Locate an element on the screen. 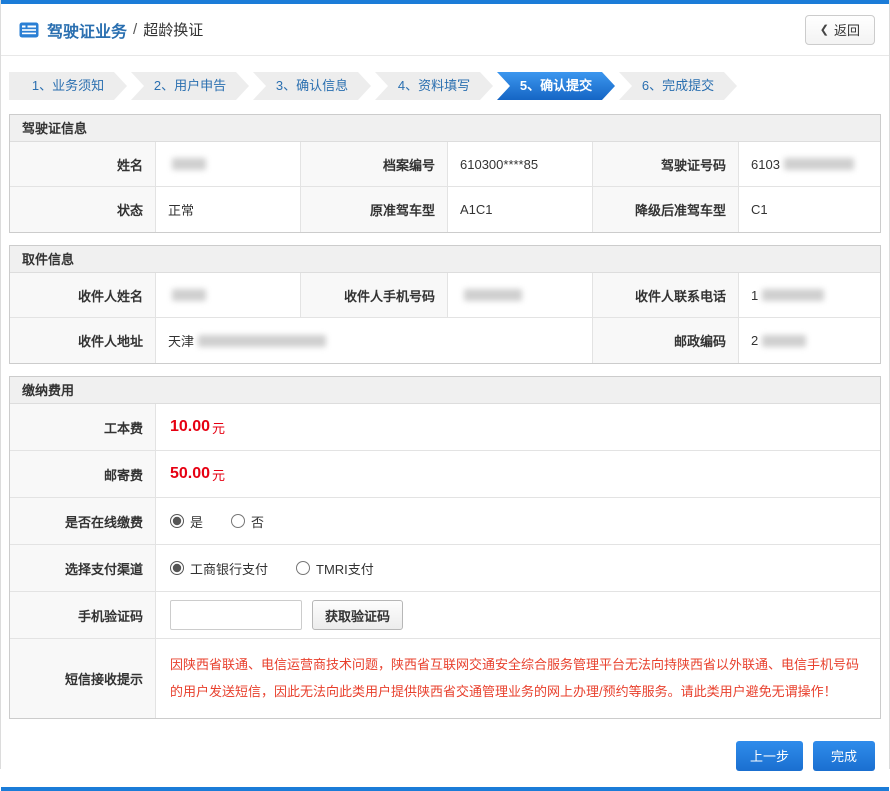 This screenshot has height=791, width=890. step-tab-4: 4、资料填写 is located at coordinates (434, 86).